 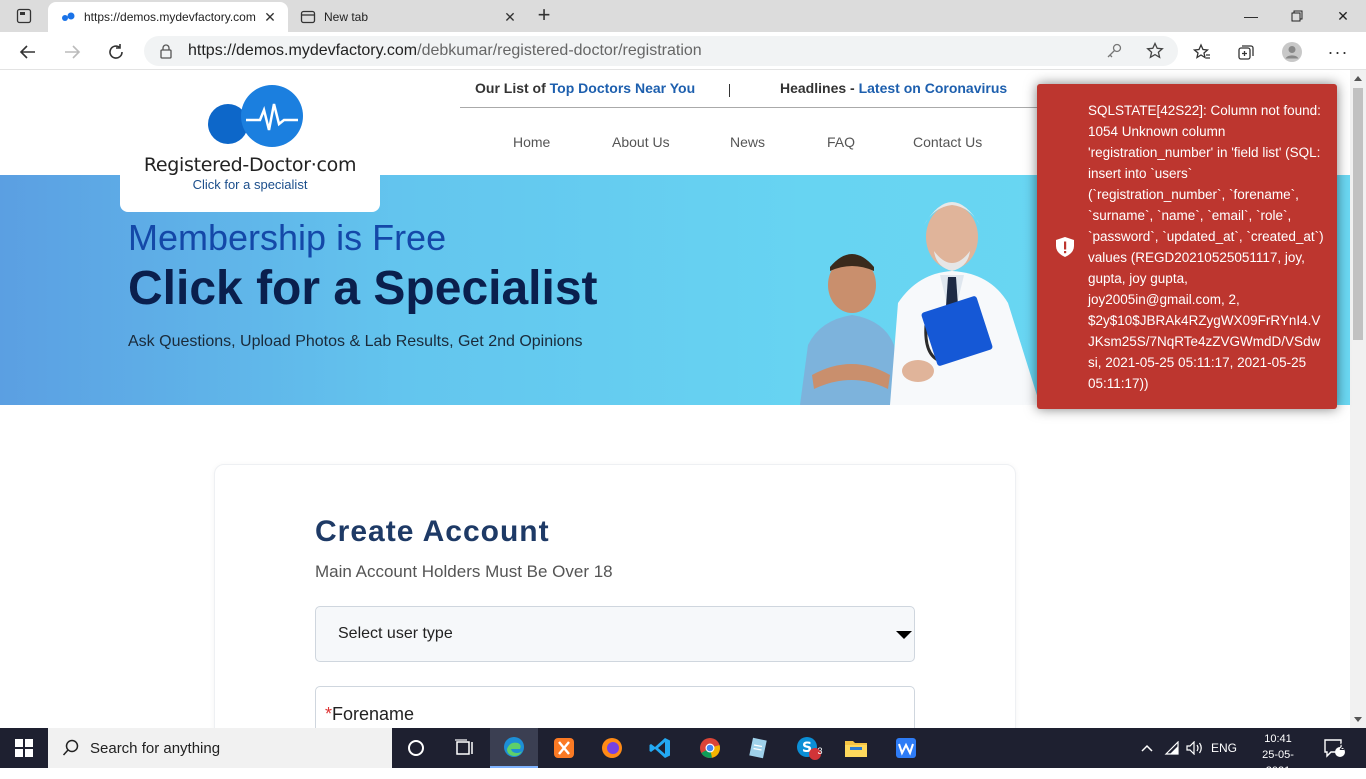 I want to click on taskbar-notepad, so click(x=758, y=748).